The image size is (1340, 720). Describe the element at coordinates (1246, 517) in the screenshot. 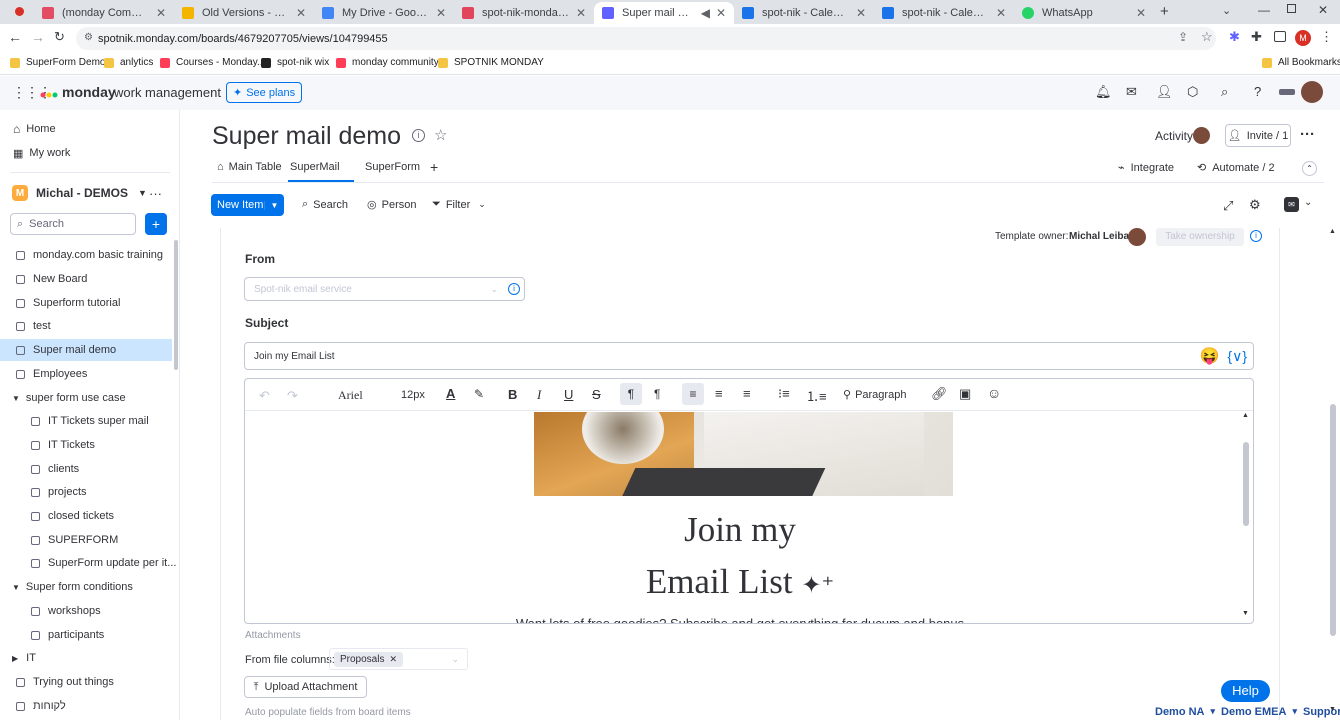

I see `editor-scrollbar-track: ▲ ▼` at that location.